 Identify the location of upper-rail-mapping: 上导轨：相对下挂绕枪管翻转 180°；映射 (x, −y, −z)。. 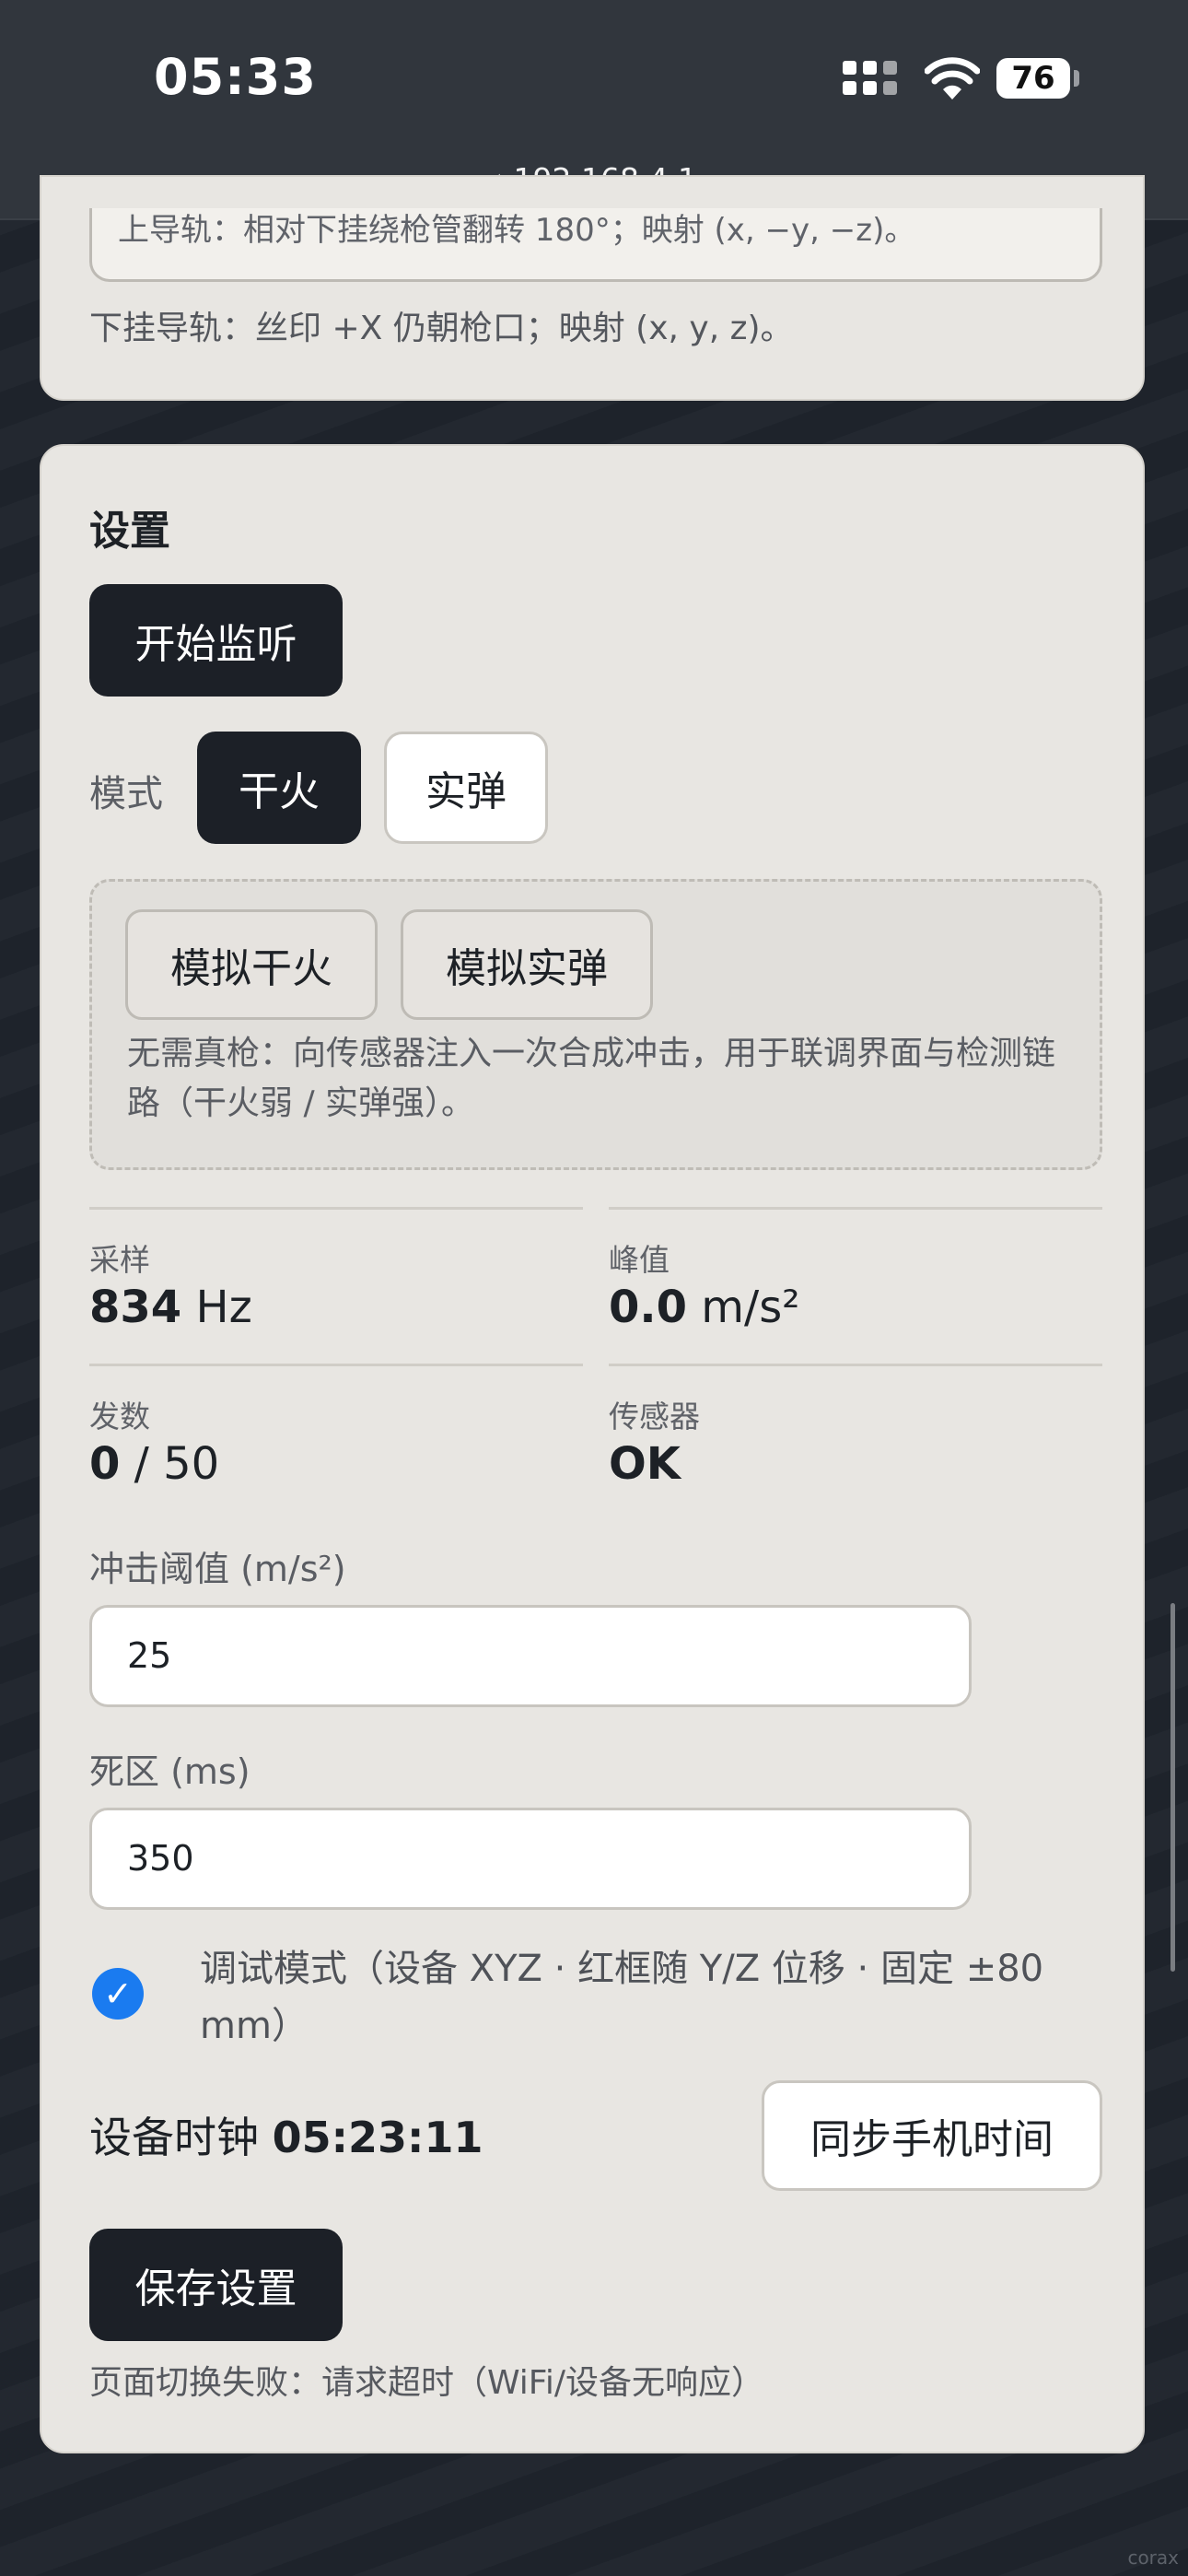
(595, 245).